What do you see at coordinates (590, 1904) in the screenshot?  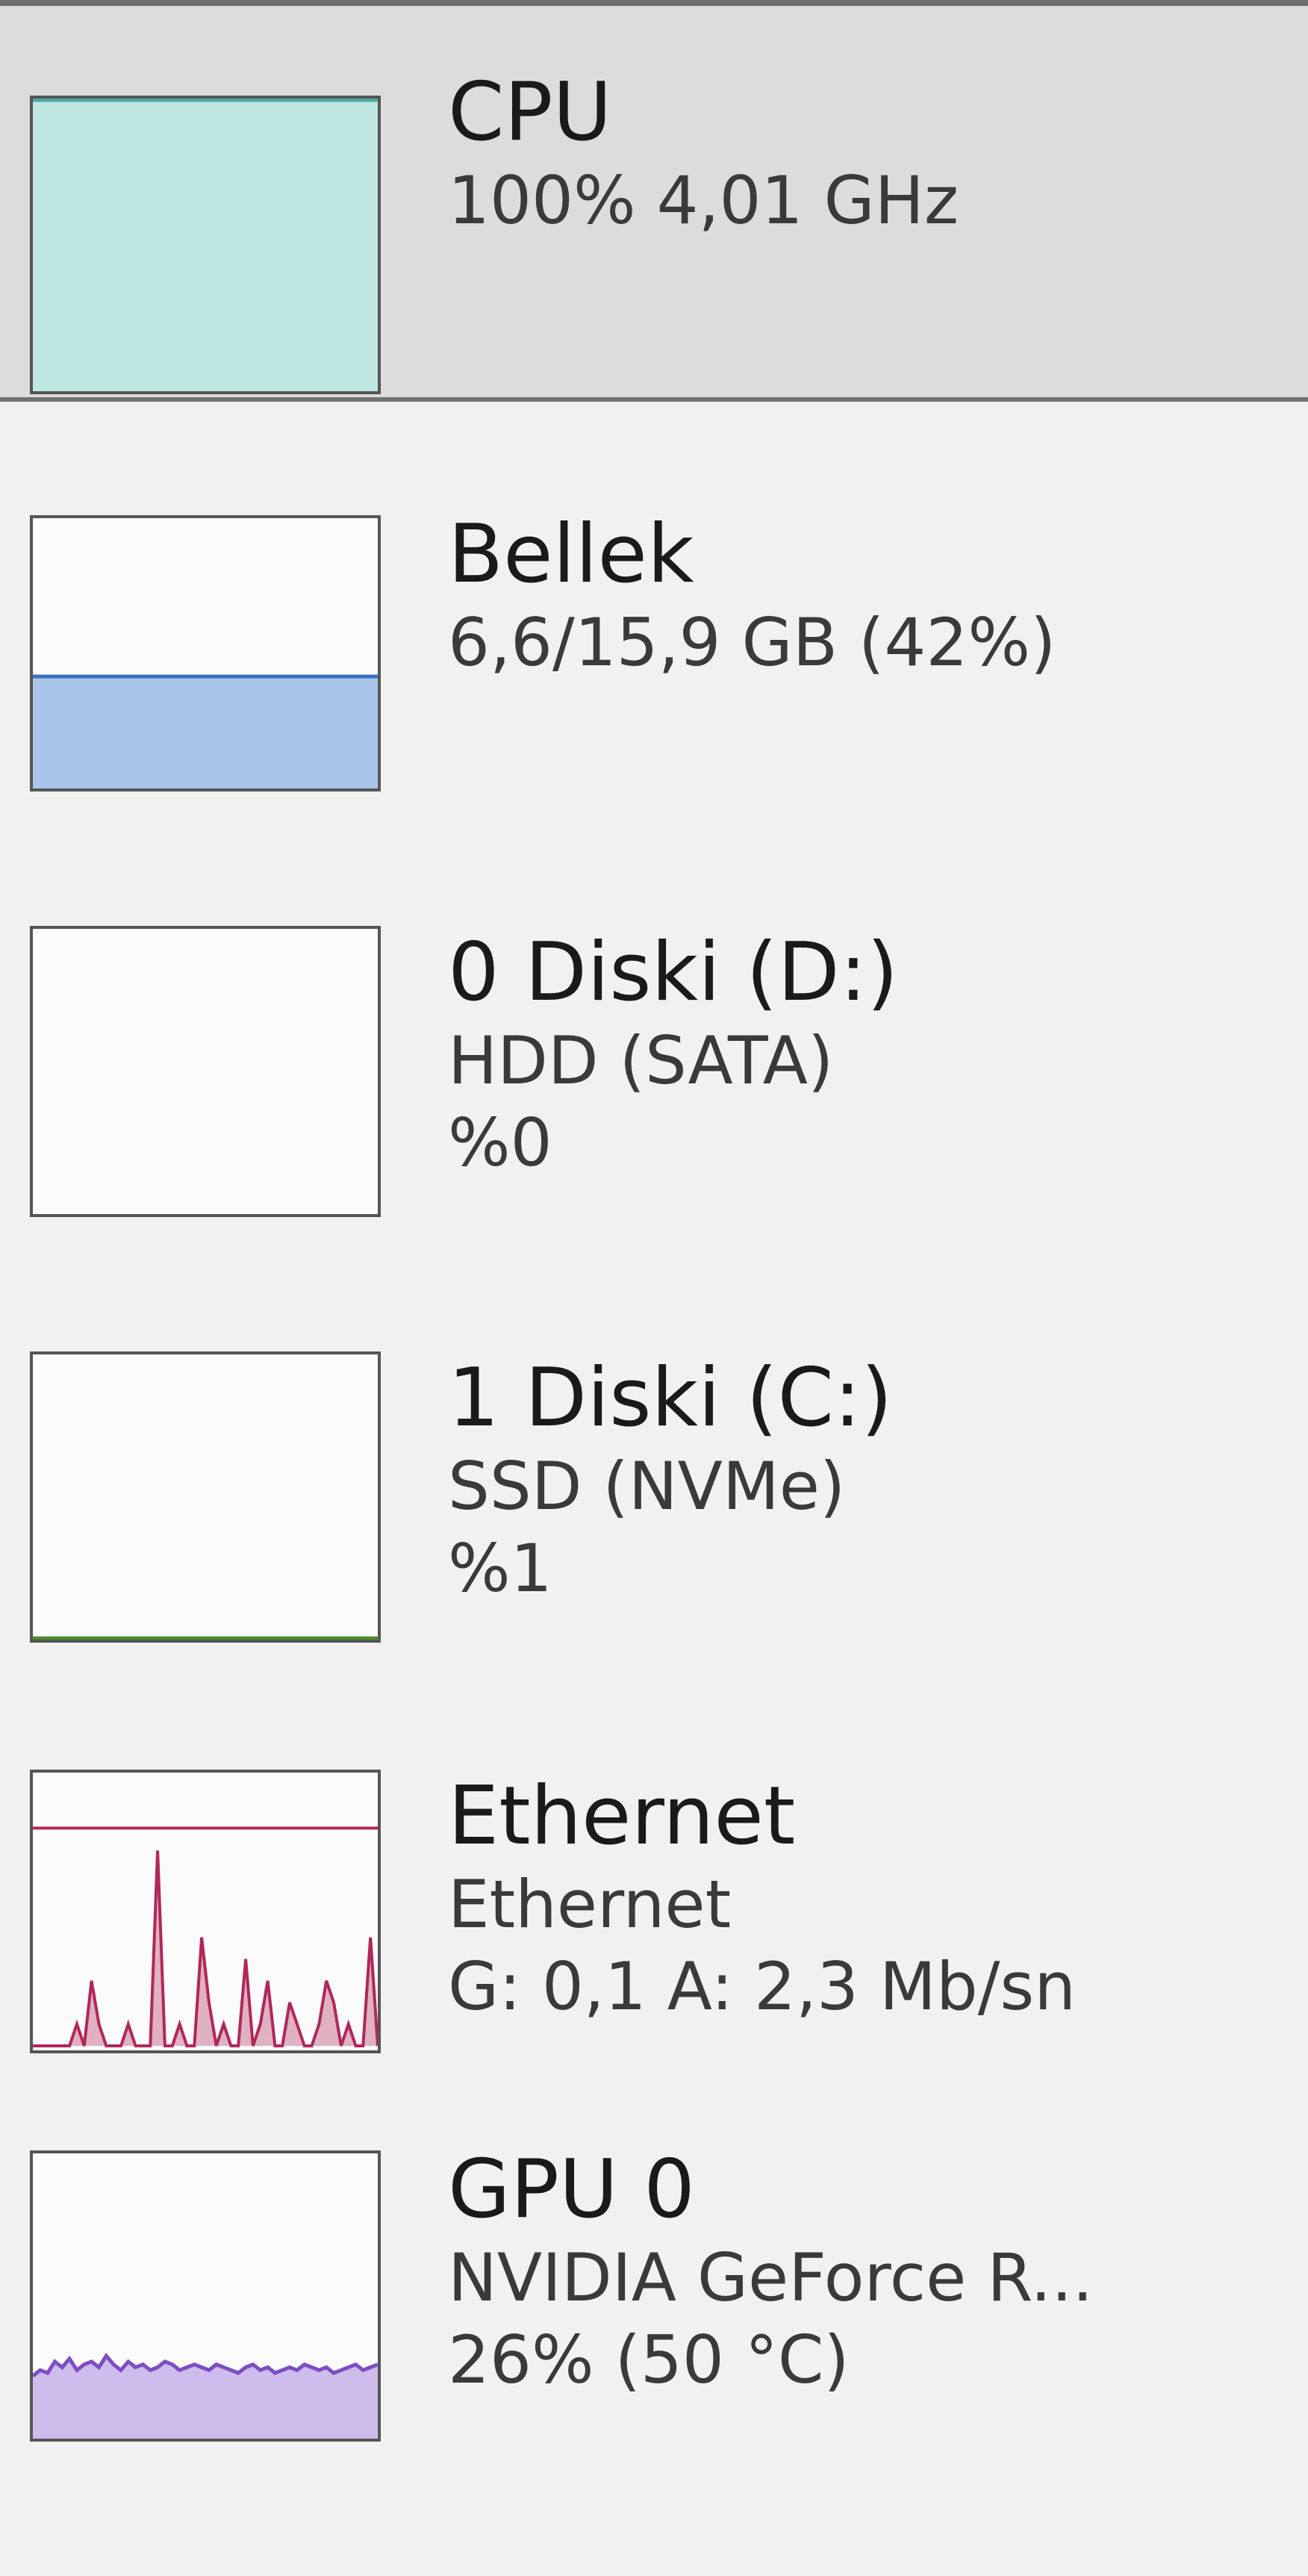 I see `adapter-name: Ethernet` at bounding box center [590, 1904].